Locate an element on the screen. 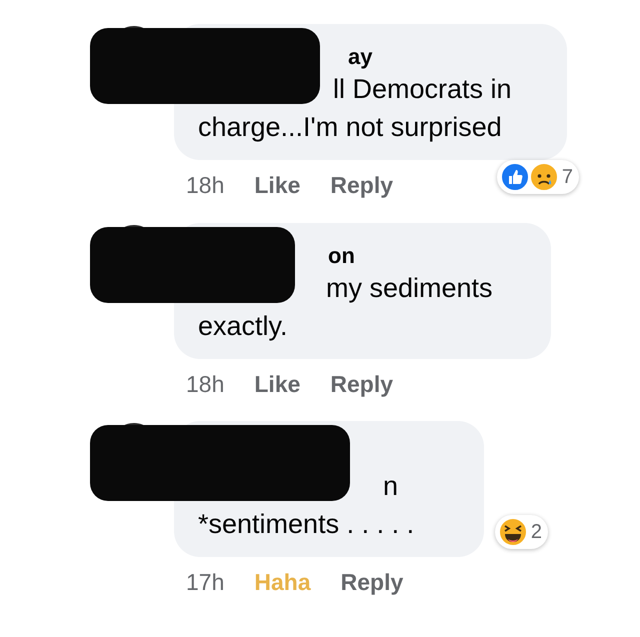 This screenshot has height=637, width=640. reaction-summary: 7 is located at coordinates (537, 177).